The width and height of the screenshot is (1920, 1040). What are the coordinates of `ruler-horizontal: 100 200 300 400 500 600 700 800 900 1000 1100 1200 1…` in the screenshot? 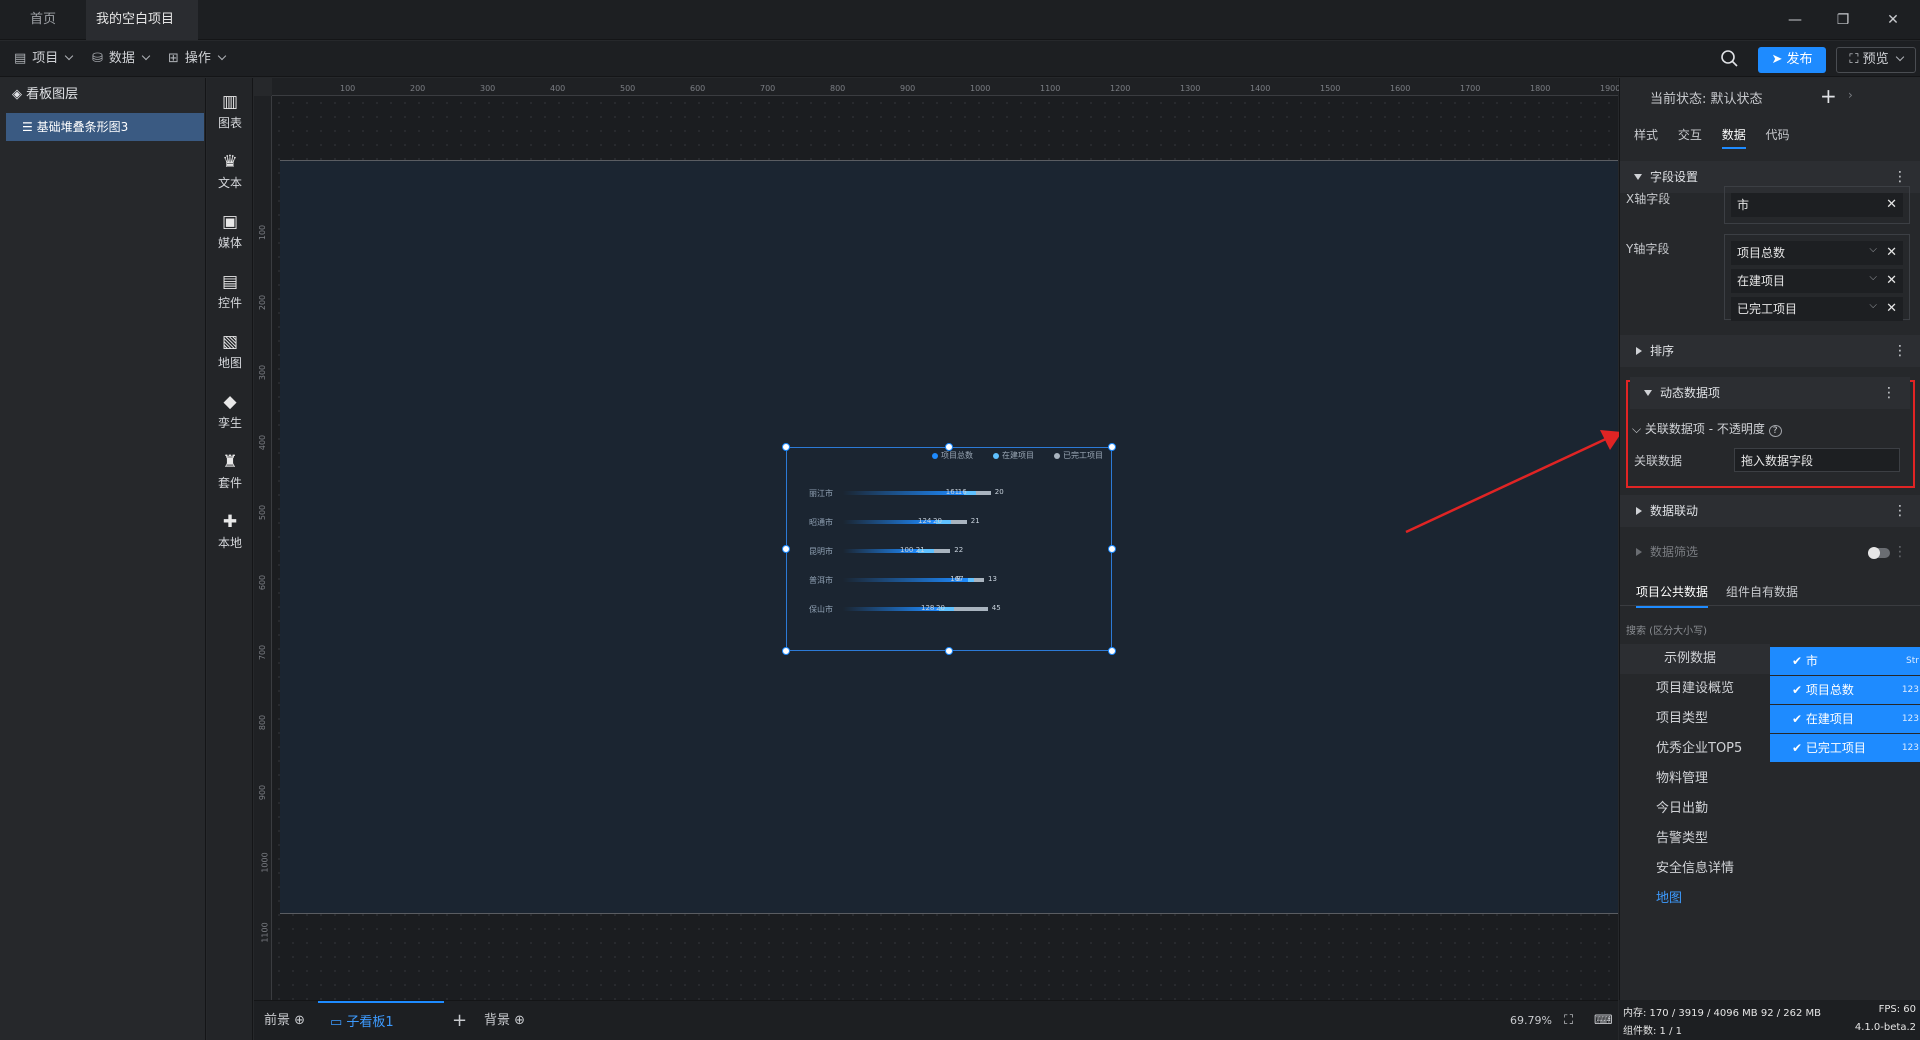 It's located at (946, 87).